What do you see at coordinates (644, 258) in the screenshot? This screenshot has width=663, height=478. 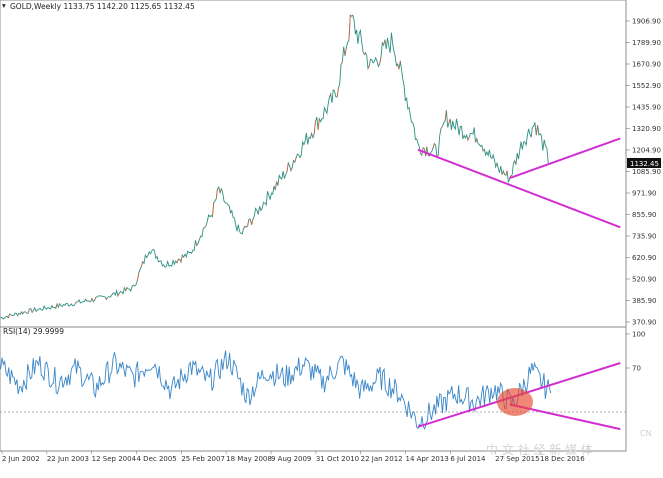 I see `price-tick-label: 620.90` at bounding box center [644, 258].